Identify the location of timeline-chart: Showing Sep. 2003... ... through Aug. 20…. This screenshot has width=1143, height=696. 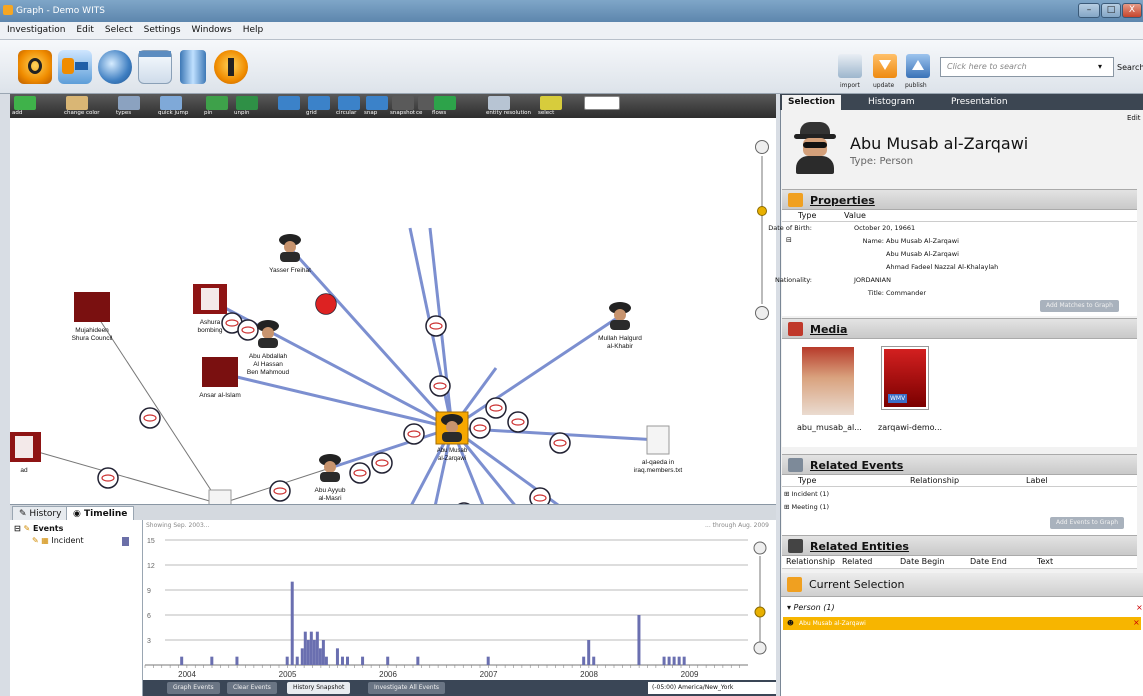
(459, 600).